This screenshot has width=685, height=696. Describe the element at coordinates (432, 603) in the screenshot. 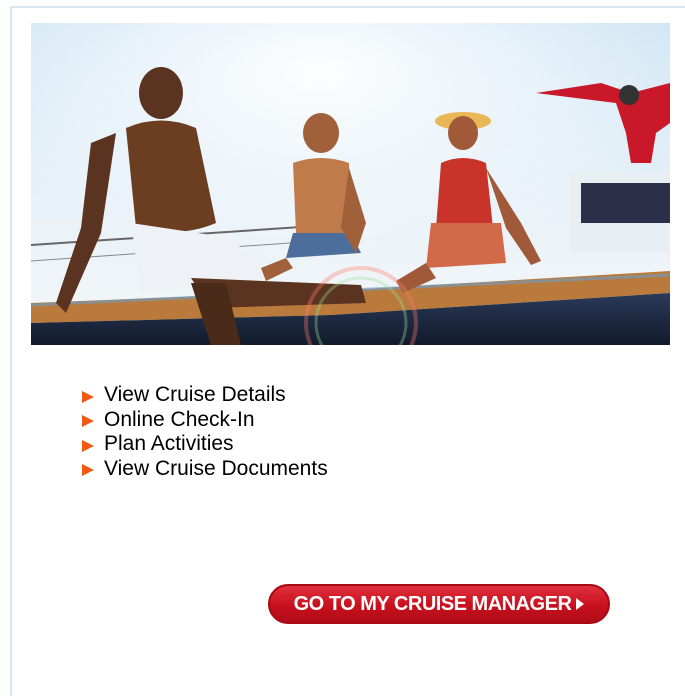

I see `cta-label: GO TO MY CRUISE MANAGER` at that location.